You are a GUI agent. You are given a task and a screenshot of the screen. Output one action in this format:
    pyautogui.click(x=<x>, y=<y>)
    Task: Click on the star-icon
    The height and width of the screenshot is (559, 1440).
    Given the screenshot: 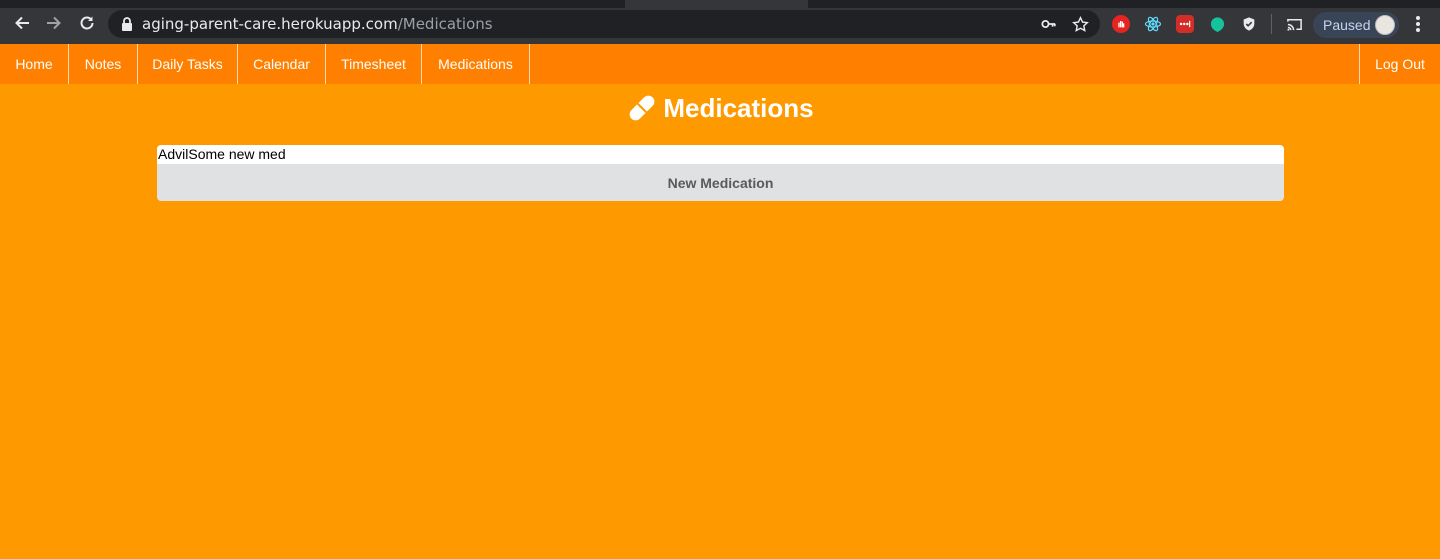 What is the action you would take?
    pyautogui.click(x=1080, y=24)
    